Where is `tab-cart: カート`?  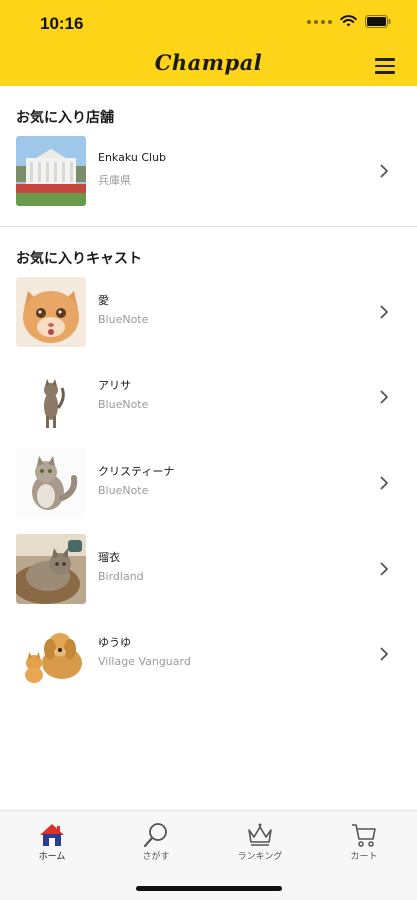 tab-cart: カート is located at coordinates (364, 841).